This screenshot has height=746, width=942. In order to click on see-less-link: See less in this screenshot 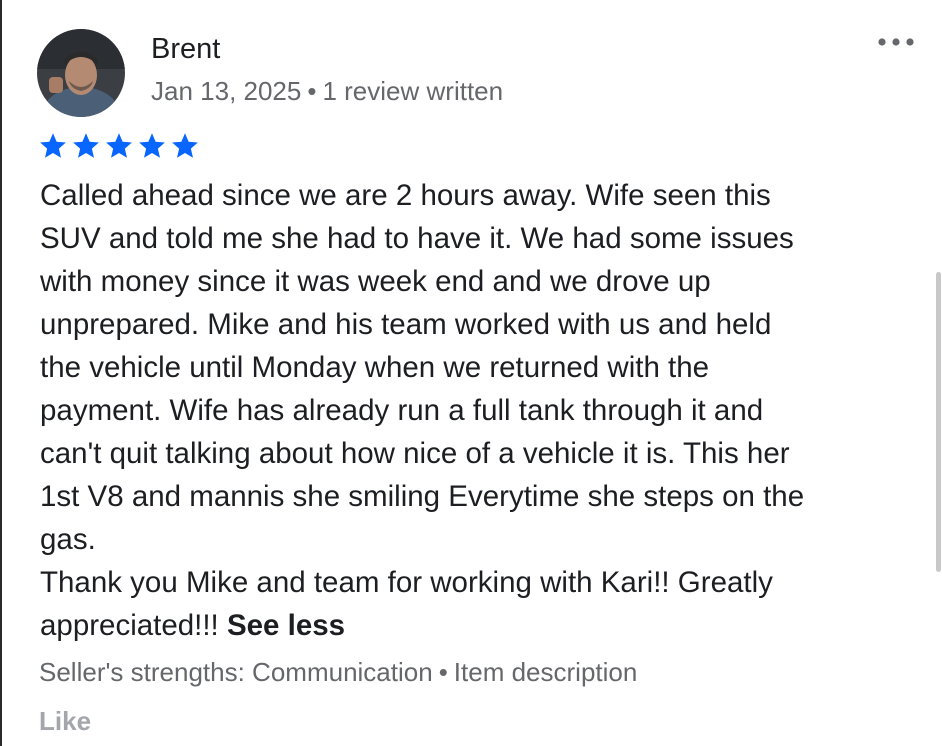, I will do `click(286, 625)`.